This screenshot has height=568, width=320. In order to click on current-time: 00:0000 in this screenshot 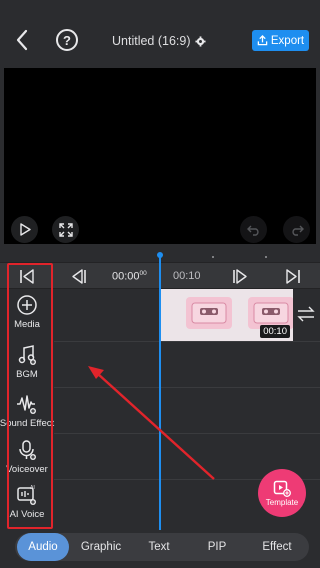, I will do `click(129, 276)`.